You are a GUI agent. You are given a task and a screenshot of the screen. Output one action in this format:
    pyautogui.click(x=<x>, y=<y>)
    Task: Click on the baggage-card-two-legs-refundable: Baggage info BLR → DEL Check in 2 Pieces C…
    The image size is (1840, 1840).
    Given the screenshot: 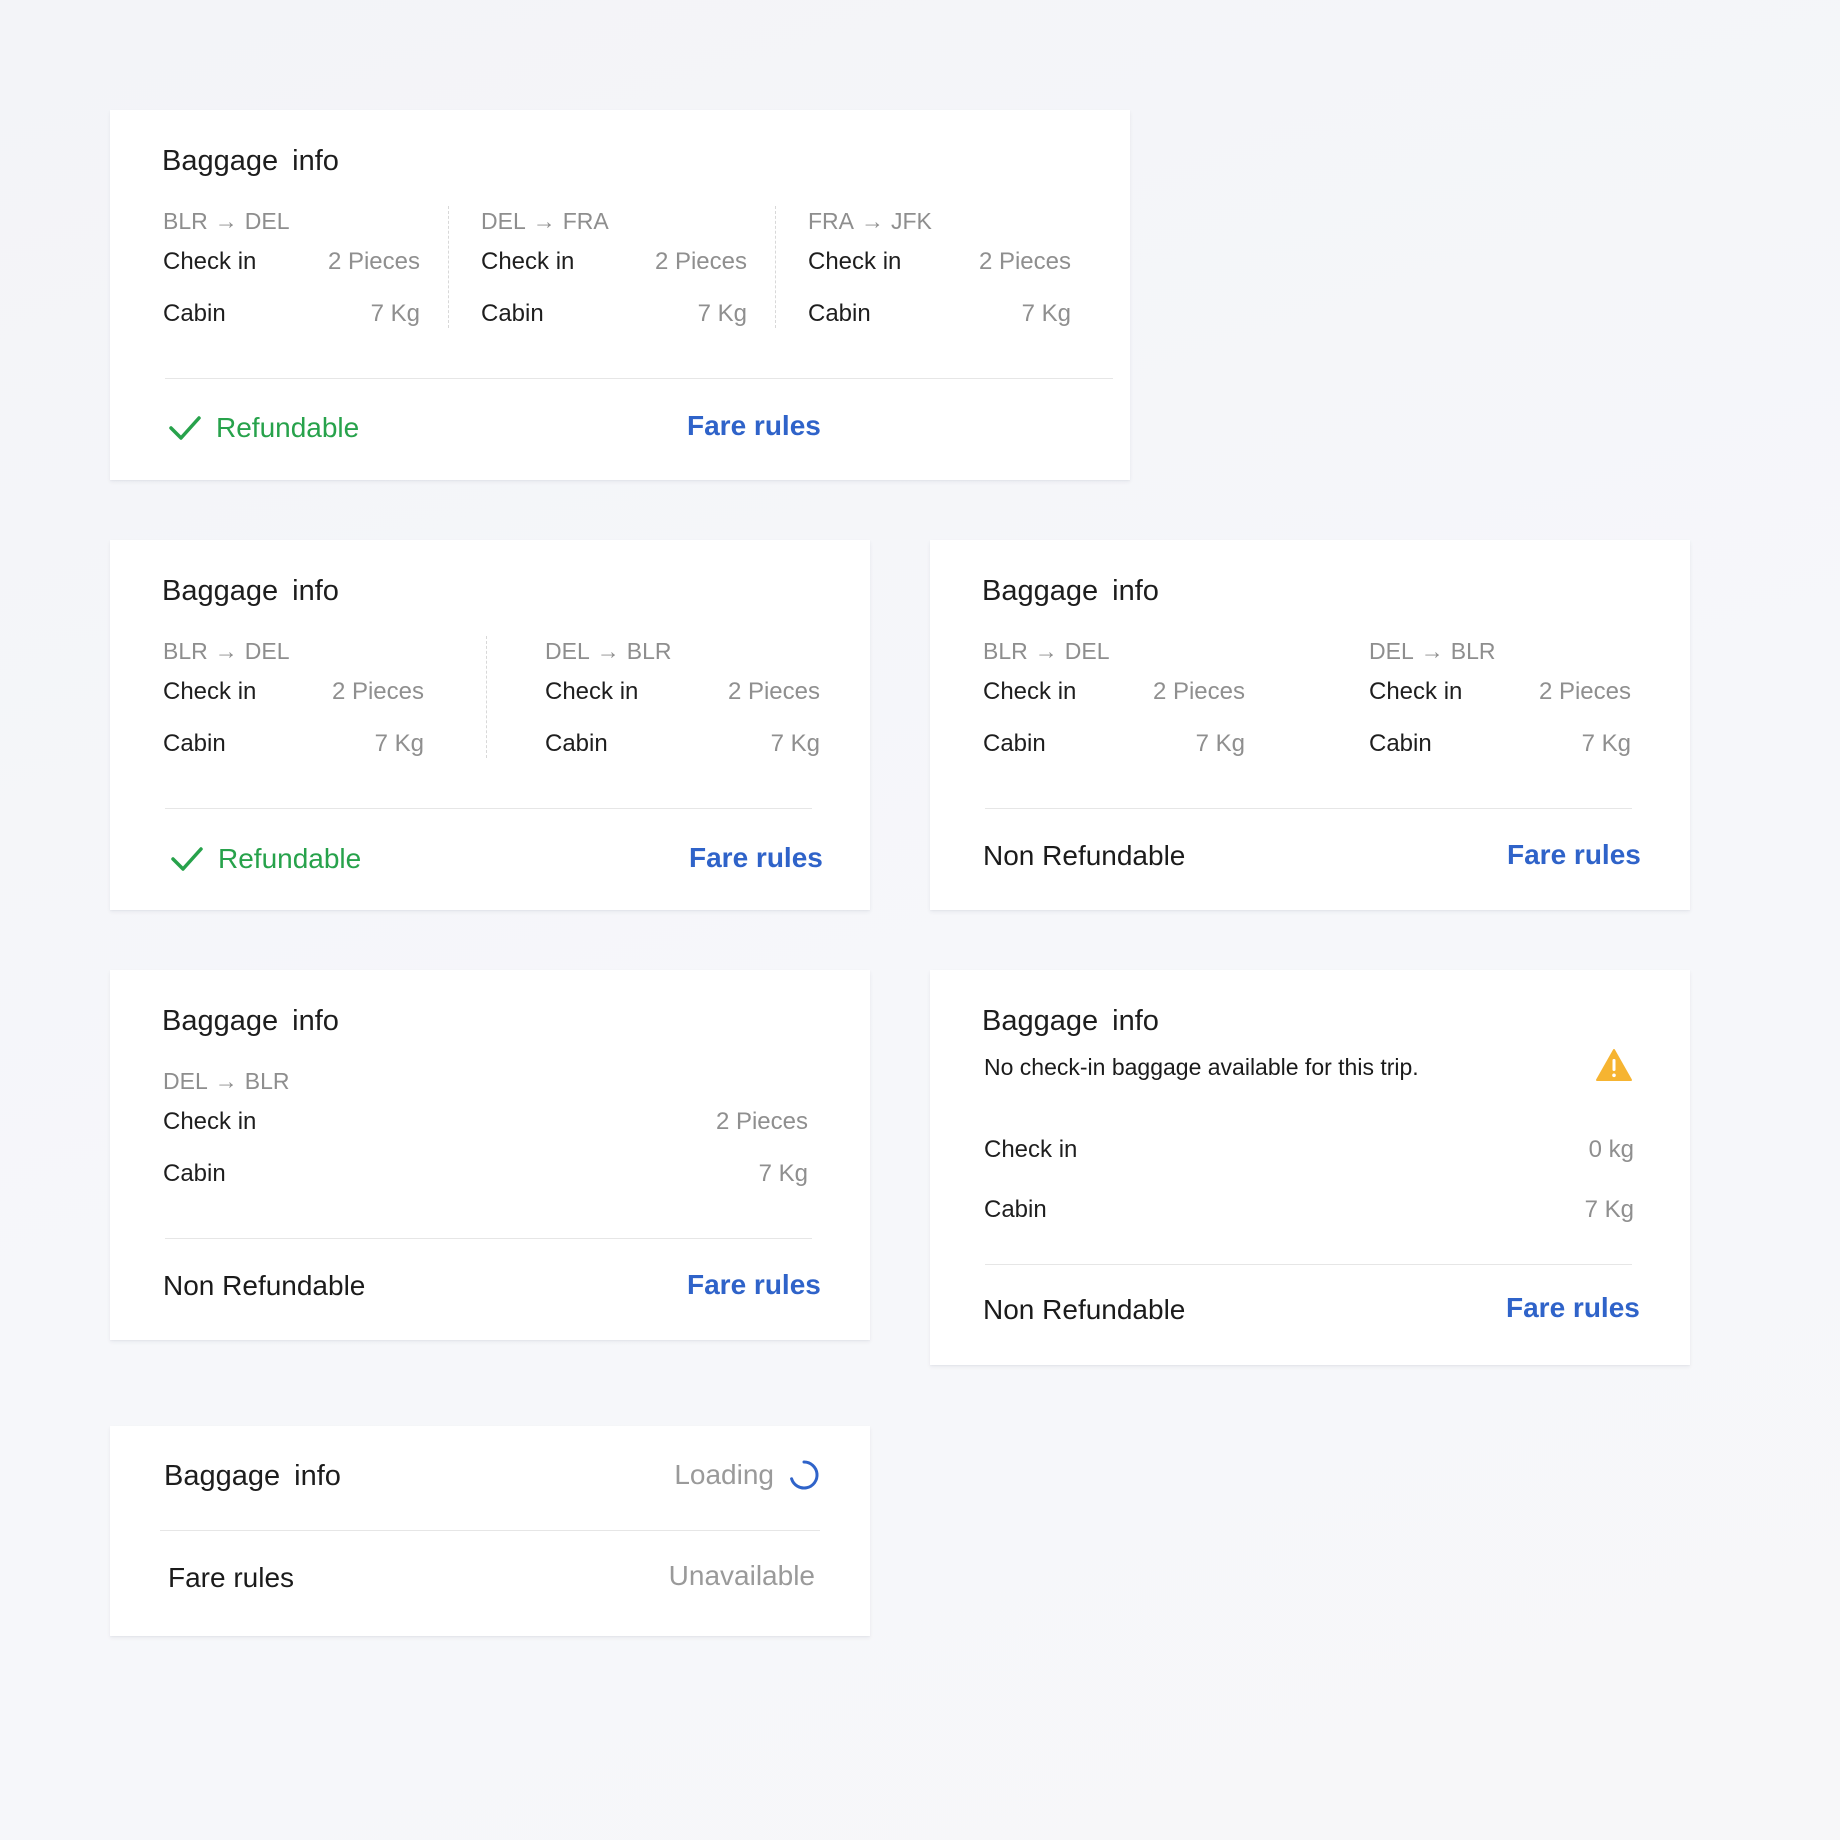 What is the action you would take?
    pyautogui.click(x=490, y=725)
    